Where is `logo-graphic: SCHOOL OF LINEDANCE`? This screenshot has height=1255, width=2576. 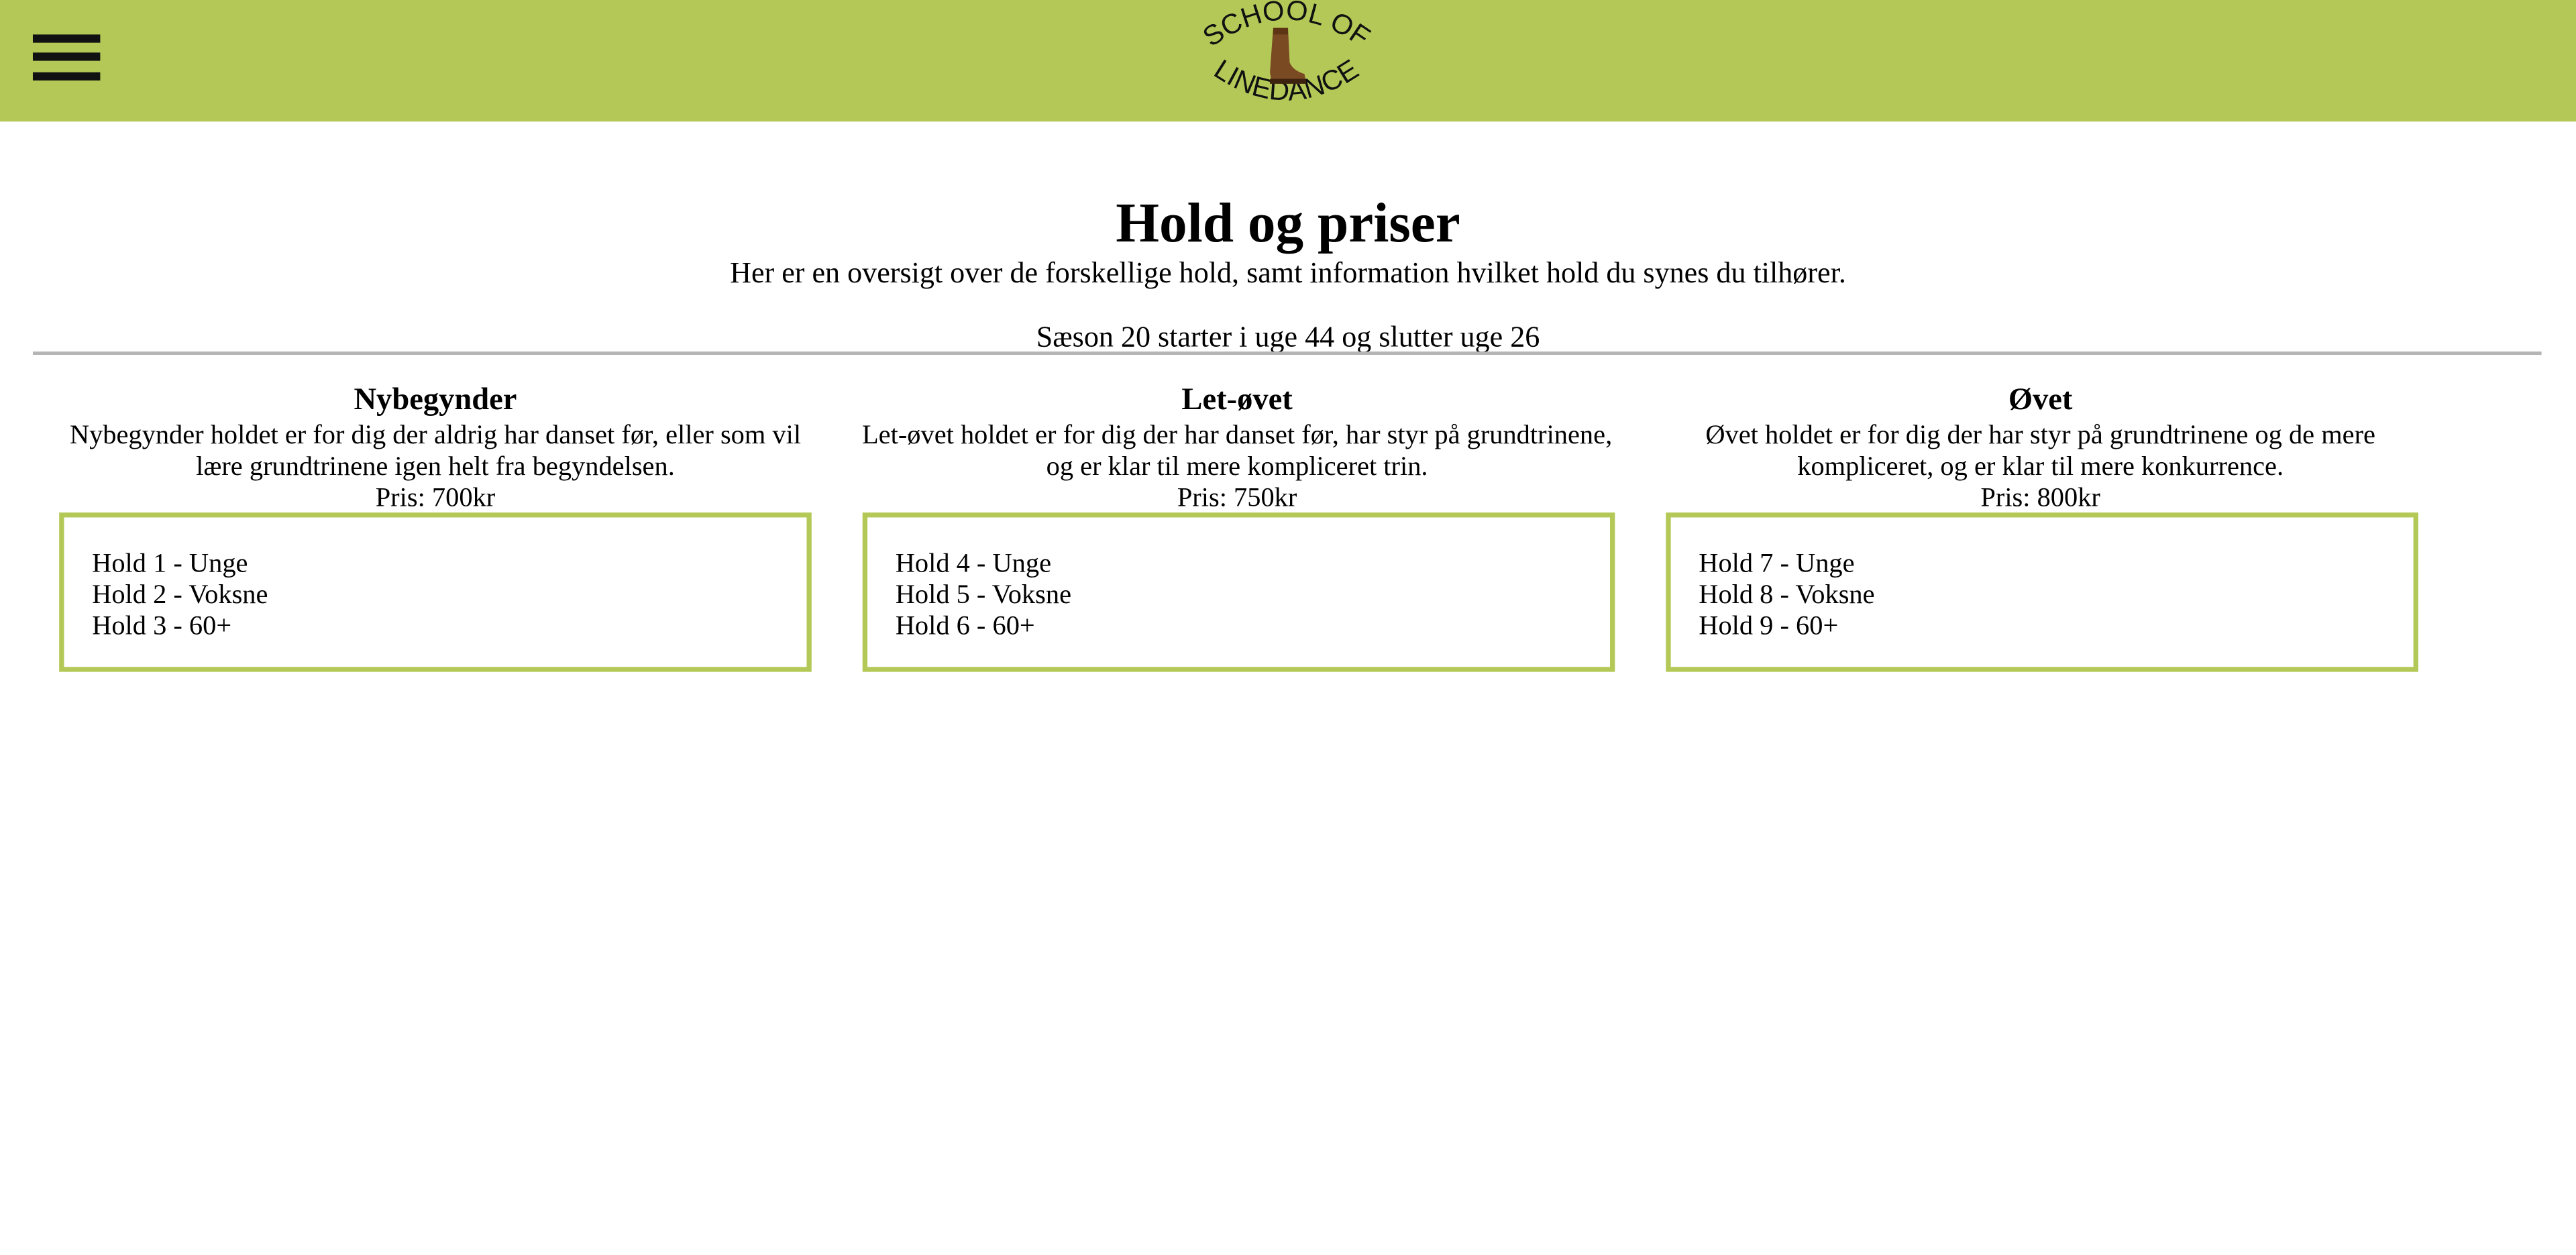 logo-graphic: SCHOOL OF LINEDANCE is located at coordinates (1286, 53).